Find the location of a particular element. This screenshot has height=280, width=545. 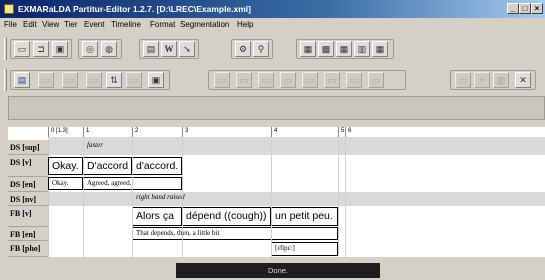

timeline-point-3: 3 is located at coordinates (226, 132).